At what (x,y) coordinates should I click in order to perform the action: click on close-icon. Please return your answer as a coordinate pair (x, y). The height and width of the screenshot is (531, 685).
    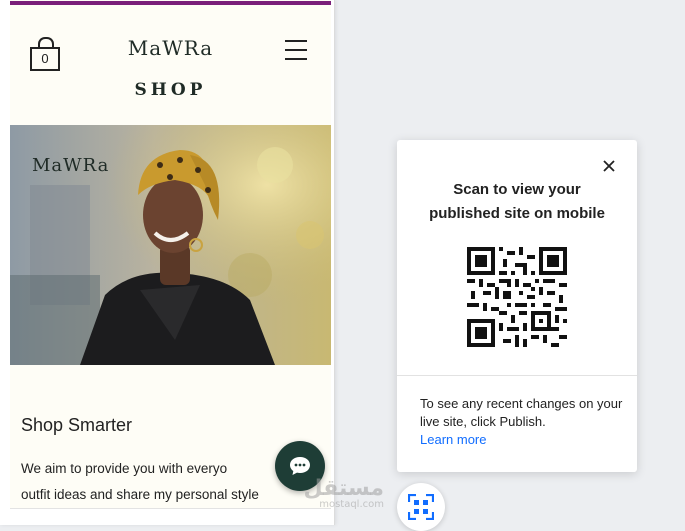
    Looking at the image, I should click on (609, 166).